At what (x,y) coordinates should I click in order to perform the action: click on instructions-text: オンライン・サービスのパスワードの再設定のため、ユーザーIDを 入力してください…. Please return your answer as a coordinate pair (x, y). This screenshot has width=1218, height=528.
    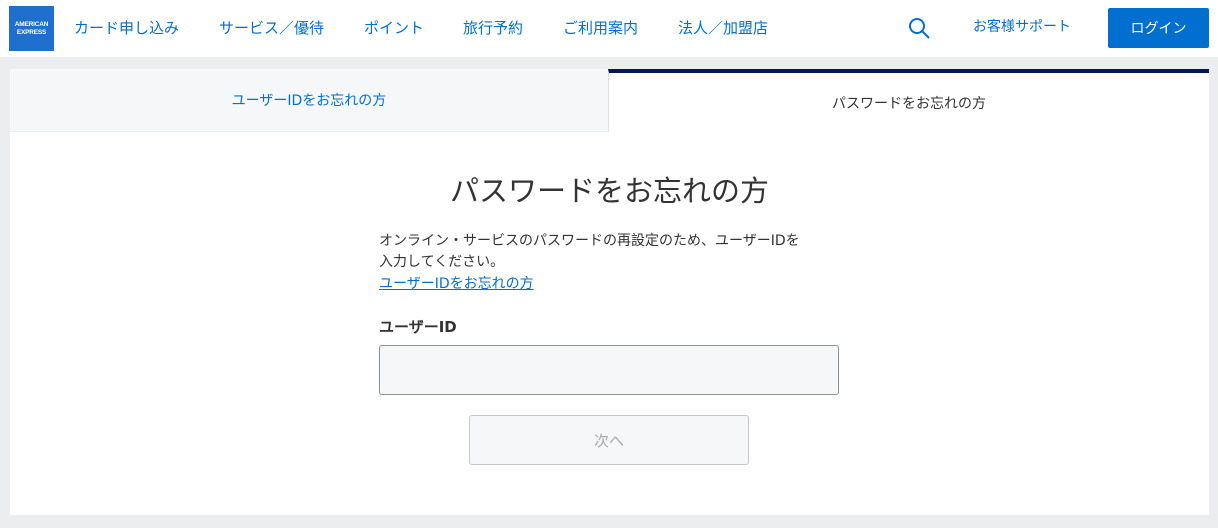
    Looking at the image, I should click on (614, 252).